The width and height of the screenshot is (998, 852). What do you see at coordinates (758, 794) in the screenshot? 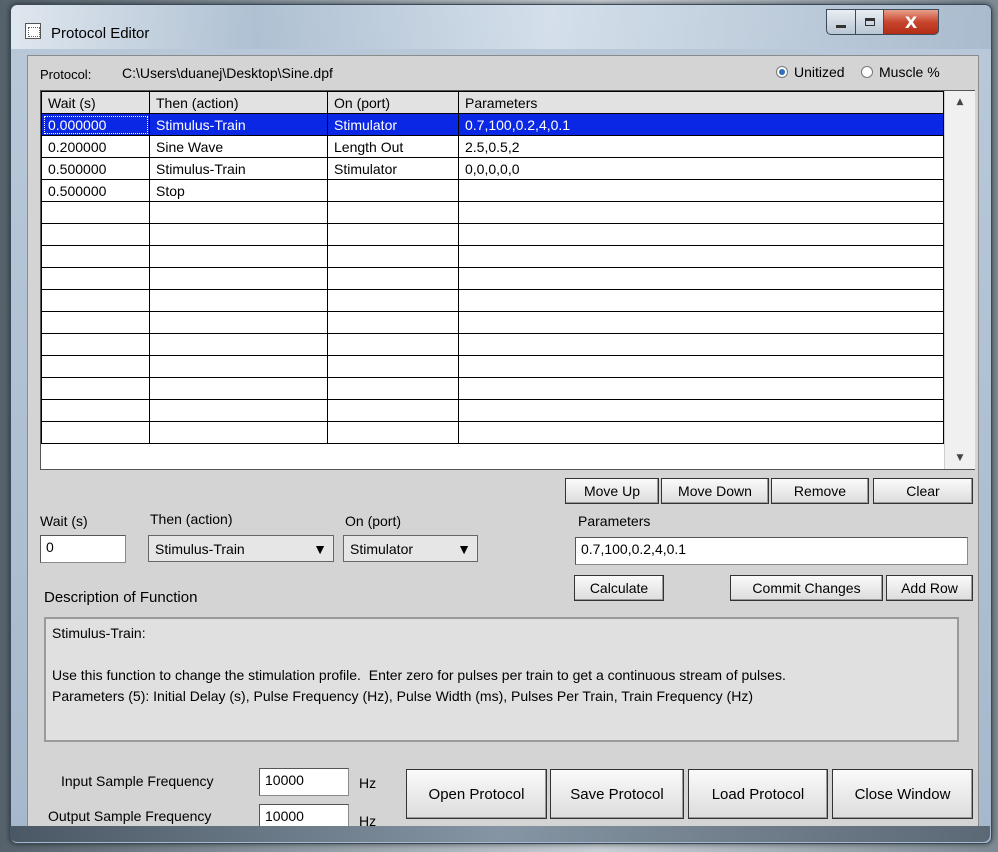
I see `load-protocol-button: Load Protocol` at bounding box center [758, 794].